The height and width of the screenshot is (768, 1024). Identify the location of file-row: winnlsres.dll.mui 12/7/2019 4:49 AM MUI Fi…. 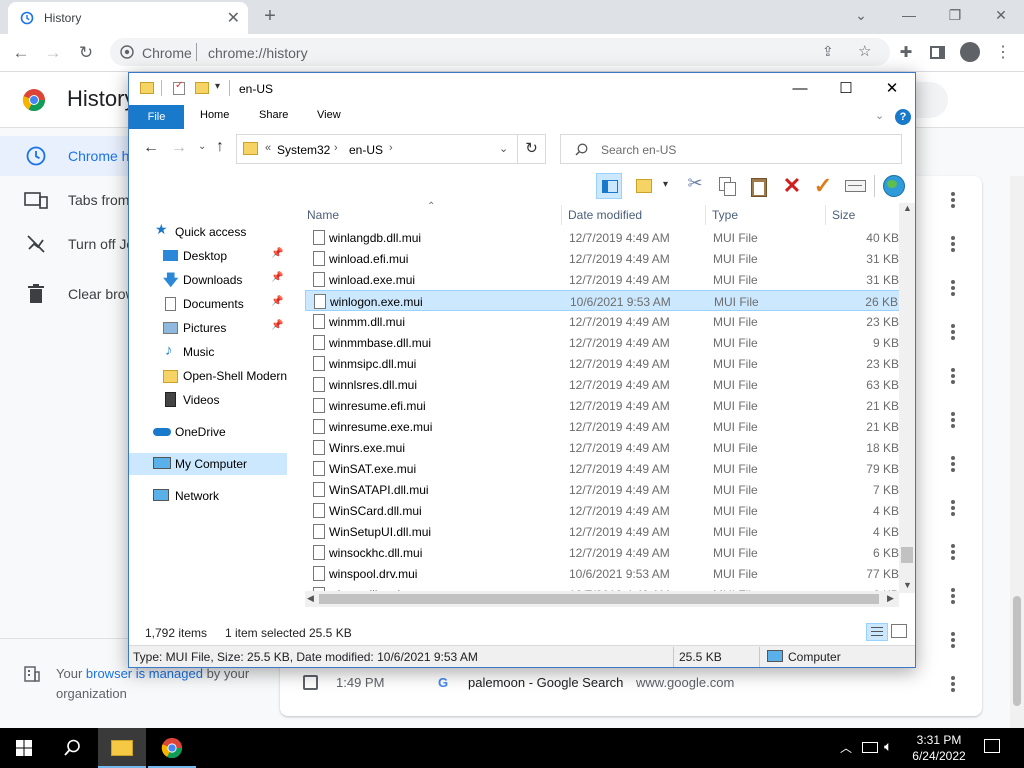
(603, 384).